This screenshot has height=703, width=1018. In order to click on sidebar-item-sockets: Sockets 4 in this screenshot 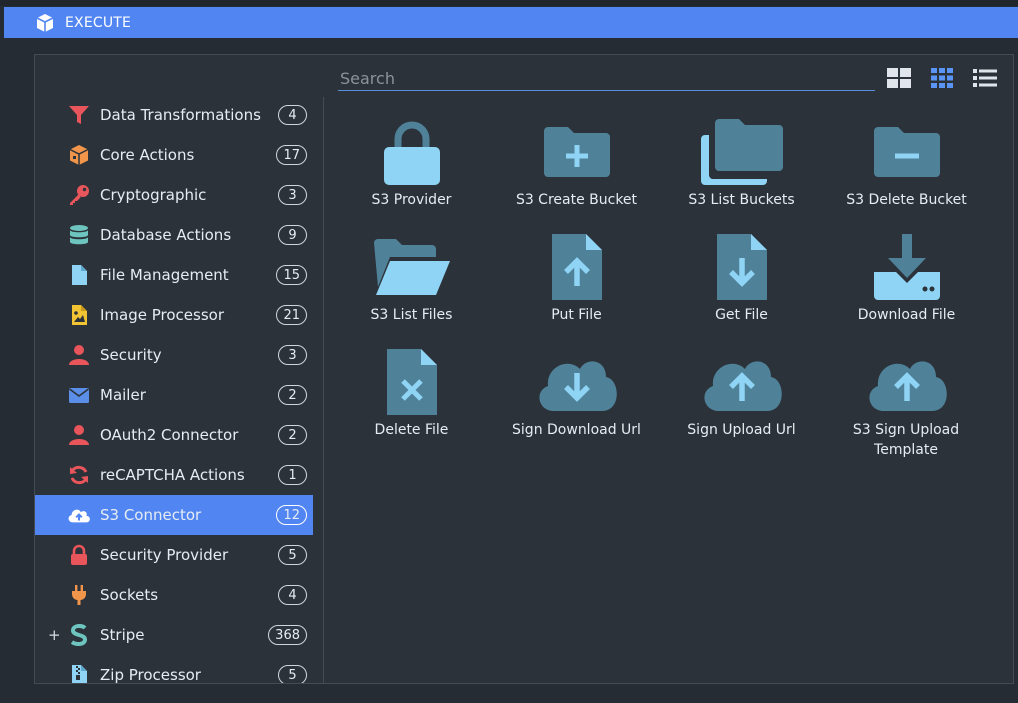, I will do `click(174, 595)`.